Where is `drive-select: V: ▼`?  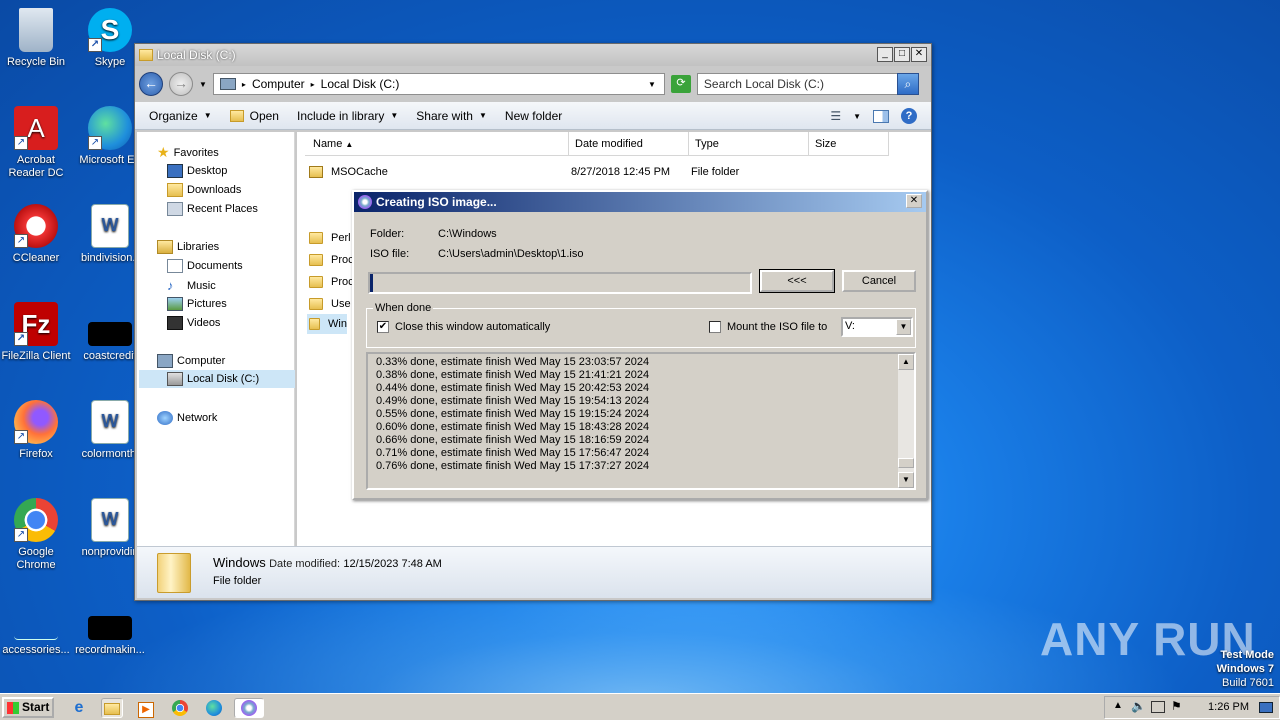 drive-select: V: ▼ is located at coordinates (877, 327).